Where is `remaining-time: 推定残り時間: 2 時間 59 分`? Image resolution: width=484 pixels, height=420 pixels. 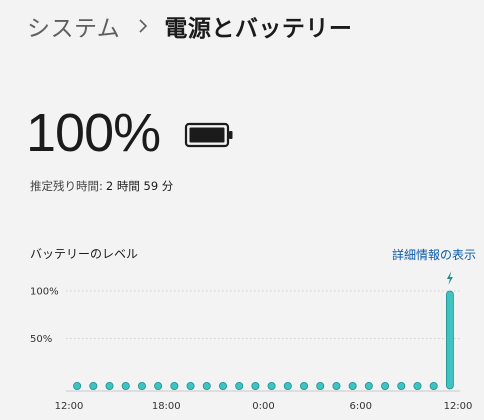
remaining-time: 推定残り時間: 2 時間 59 分 is located at coordinates (101, 186).